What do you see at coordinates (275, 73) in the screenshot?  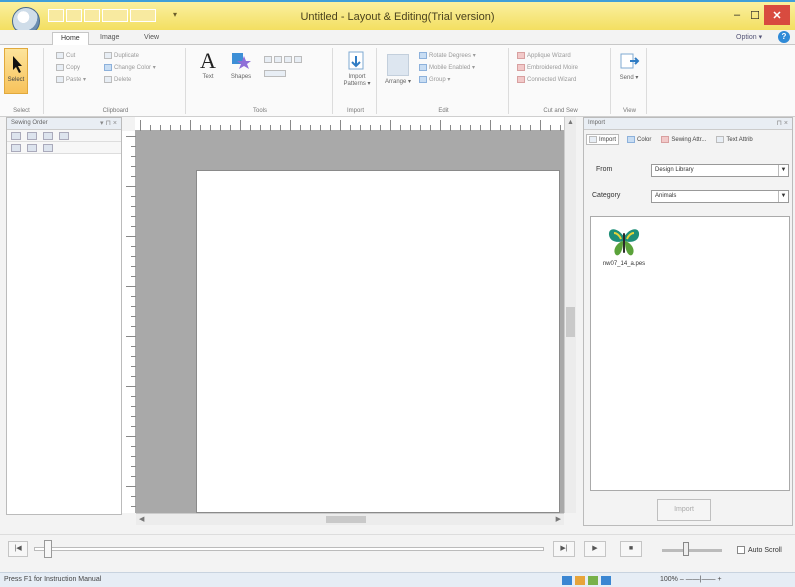 I see `point-tools` at bounding box center [275, 73].